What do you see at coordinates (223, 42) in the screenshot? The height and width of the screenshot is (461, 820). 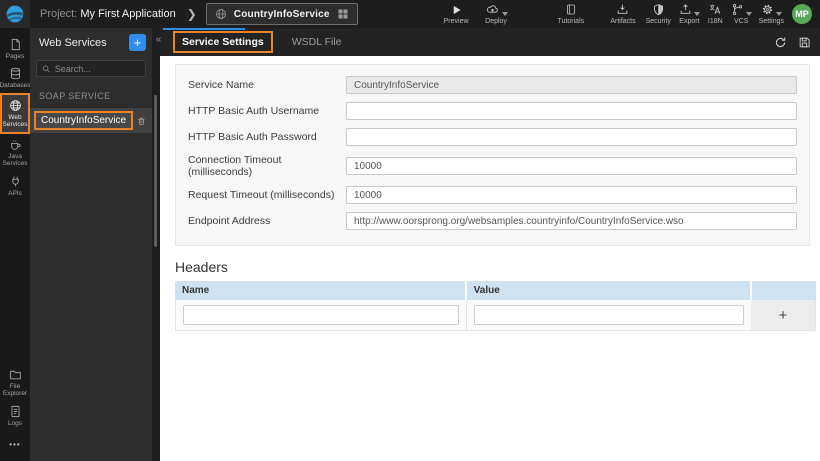 I see `tab-service-settings: Service Settings` at bounding box center [223, 42].